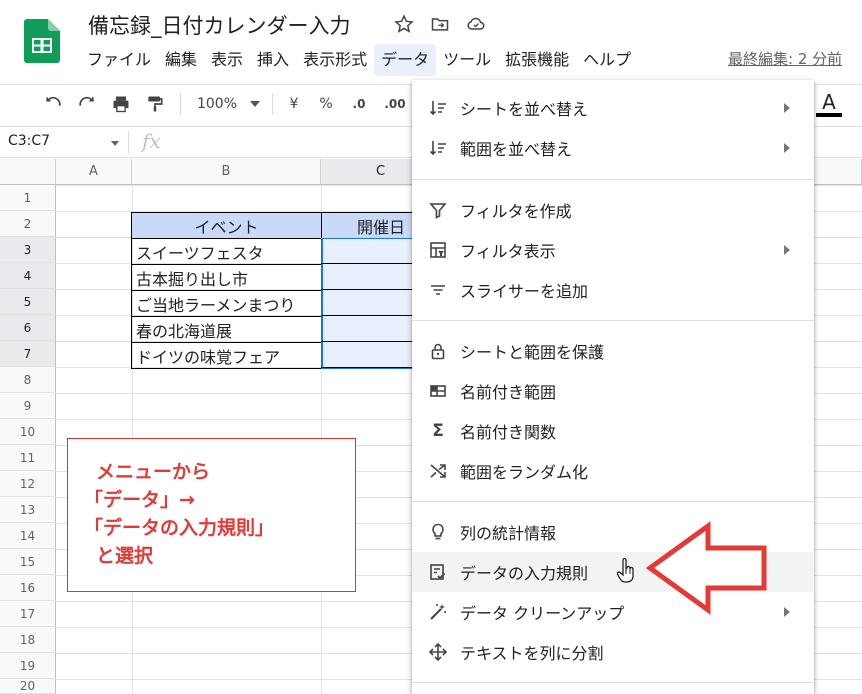 Image resolution: width=862 pixels, height=694 pixels. I want to click on currency-format-button: ¥, so click(294, 104).